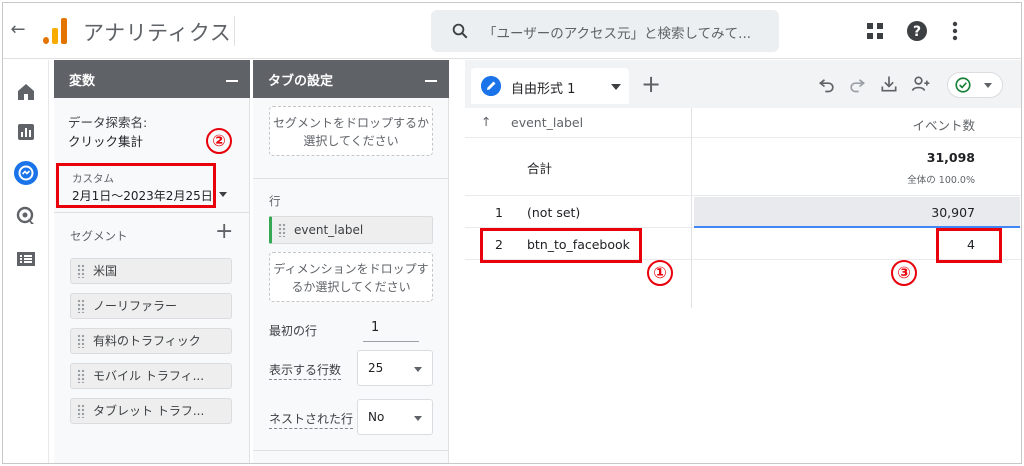 The height and width of the screenshot is (466, 1024). What do you see at coordinates (136, 185) in the screenshot?
I see `annotation-box-date` at bounding box center [136, 185].